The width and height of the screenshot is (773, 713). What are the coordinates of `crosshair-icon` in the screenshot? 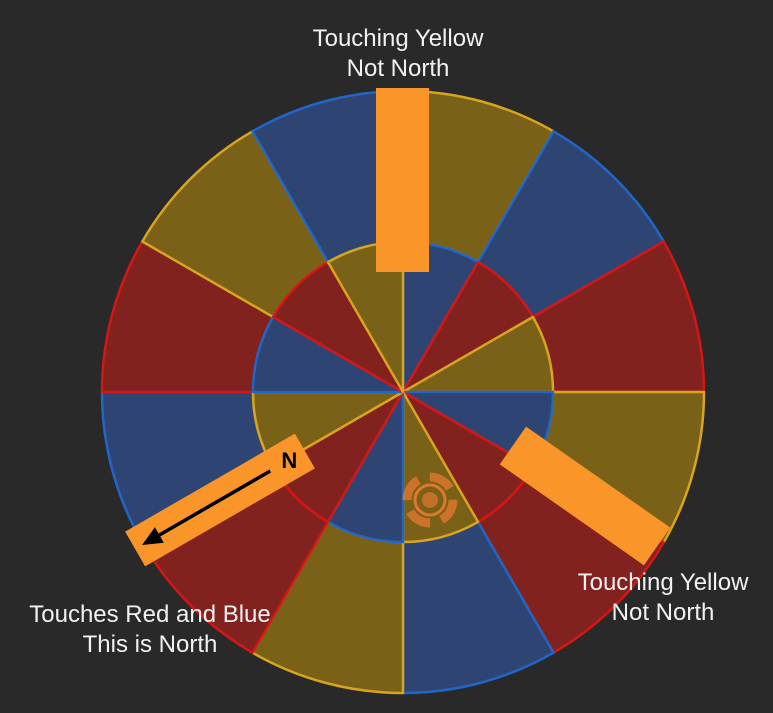 It's located at (430, 500).